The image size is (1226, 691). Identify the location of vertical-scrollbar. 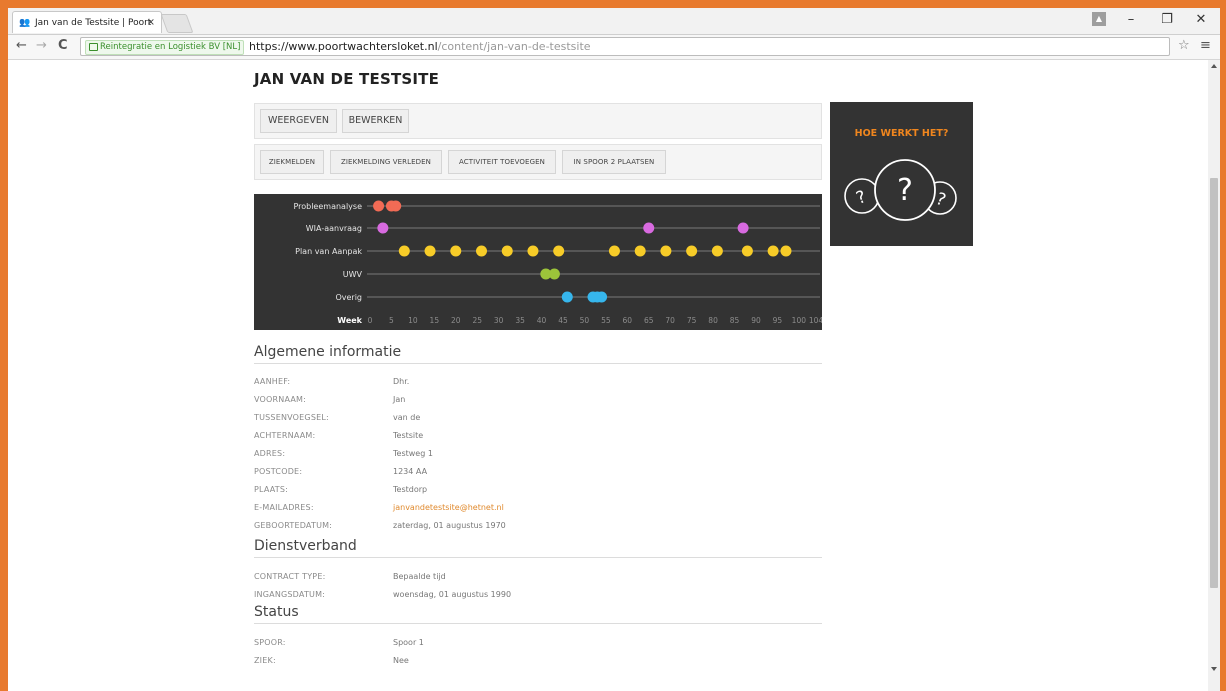
(1214, 375).